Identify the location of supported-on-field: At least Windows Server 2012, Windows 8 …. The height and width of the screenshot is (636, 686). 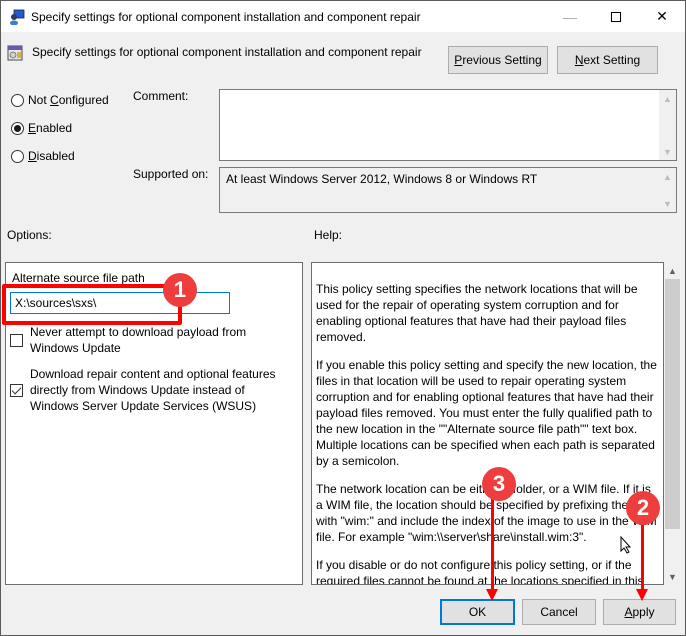
(448, 190).